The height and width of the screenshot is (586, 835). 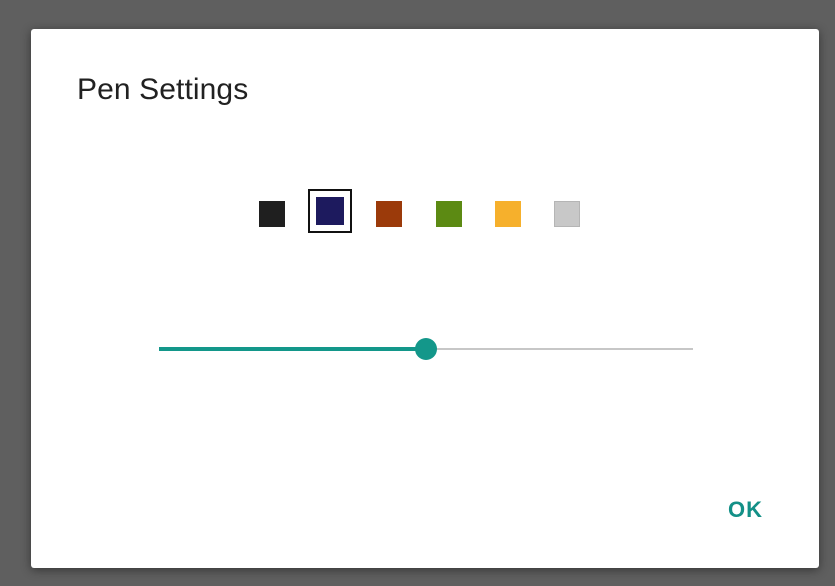 I want to click on color-palette, so click(x=425, y=211).